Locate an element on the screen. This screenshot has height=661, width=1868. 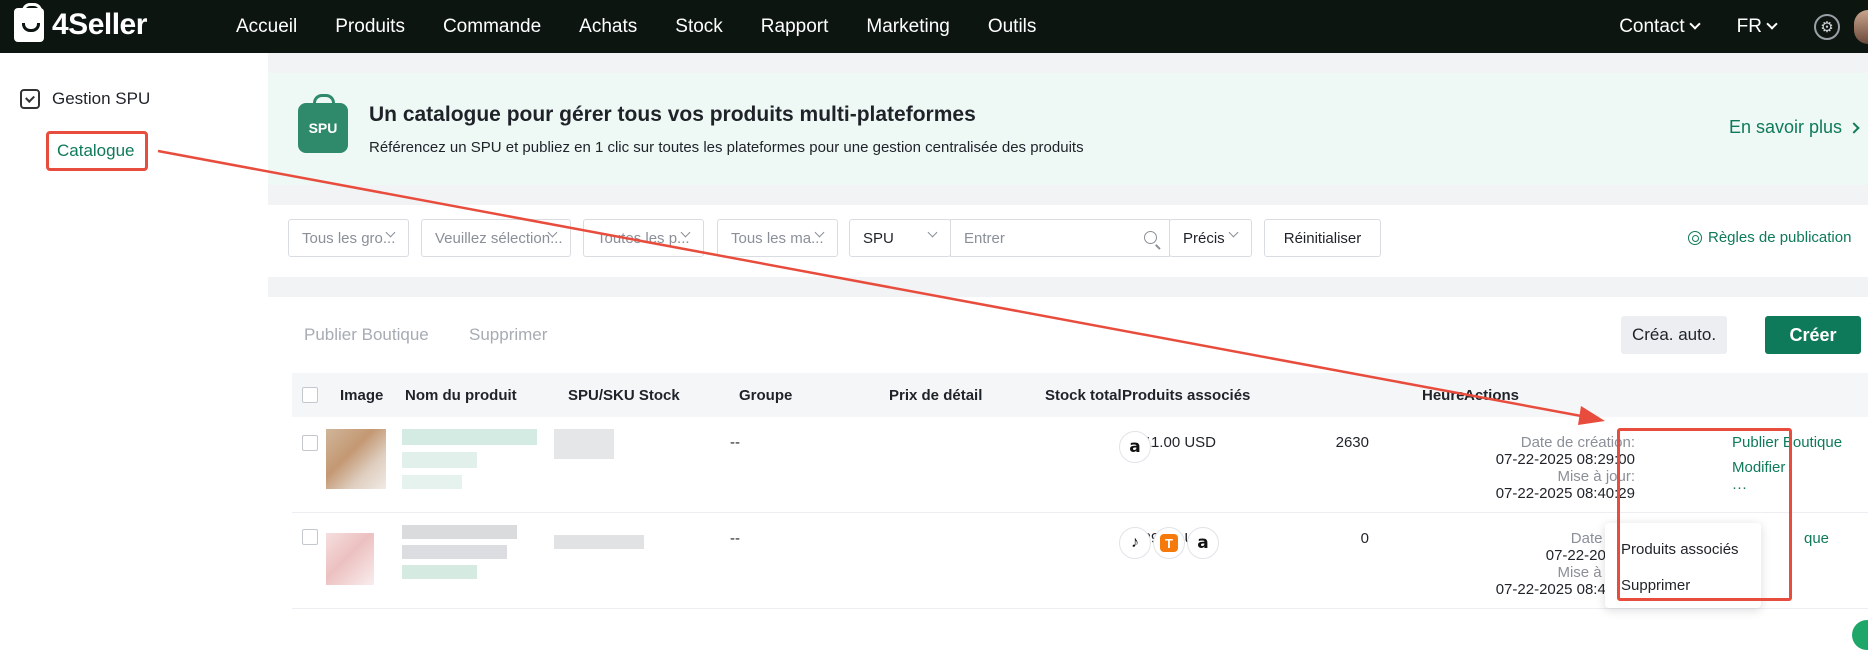
contact-dropdown: Contact is located at coordinates (1660, 26).